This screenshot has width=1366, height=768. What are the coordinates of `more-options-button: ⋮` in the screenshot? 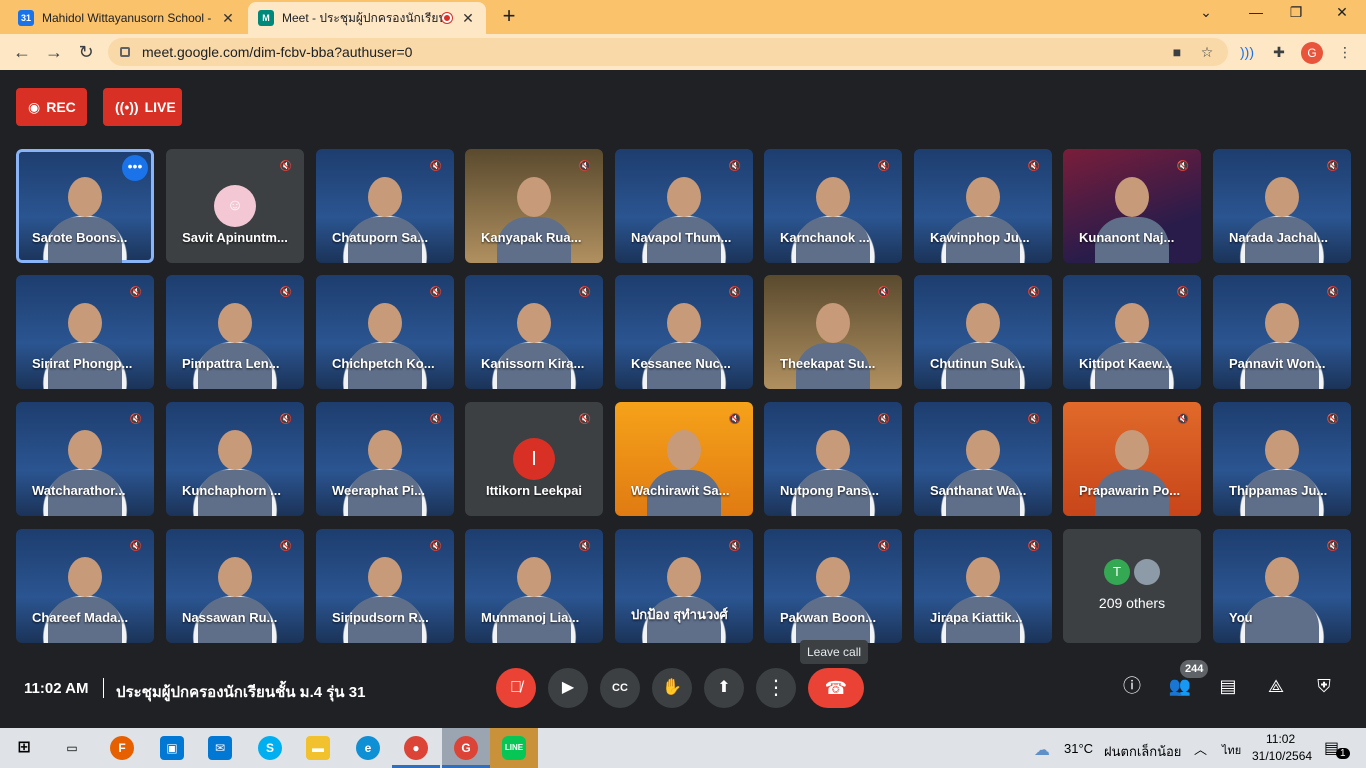 It's located at (776, 688).